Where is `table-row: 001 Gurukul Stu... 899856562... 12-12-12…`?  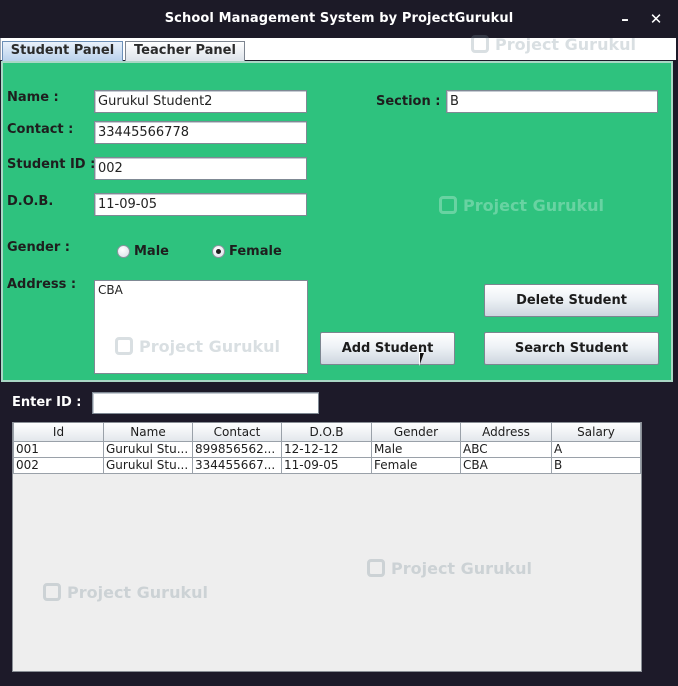 table-row: 001 Gurukul Stu... 899856562... 12-12-12… is located at coordinates (327, 449).